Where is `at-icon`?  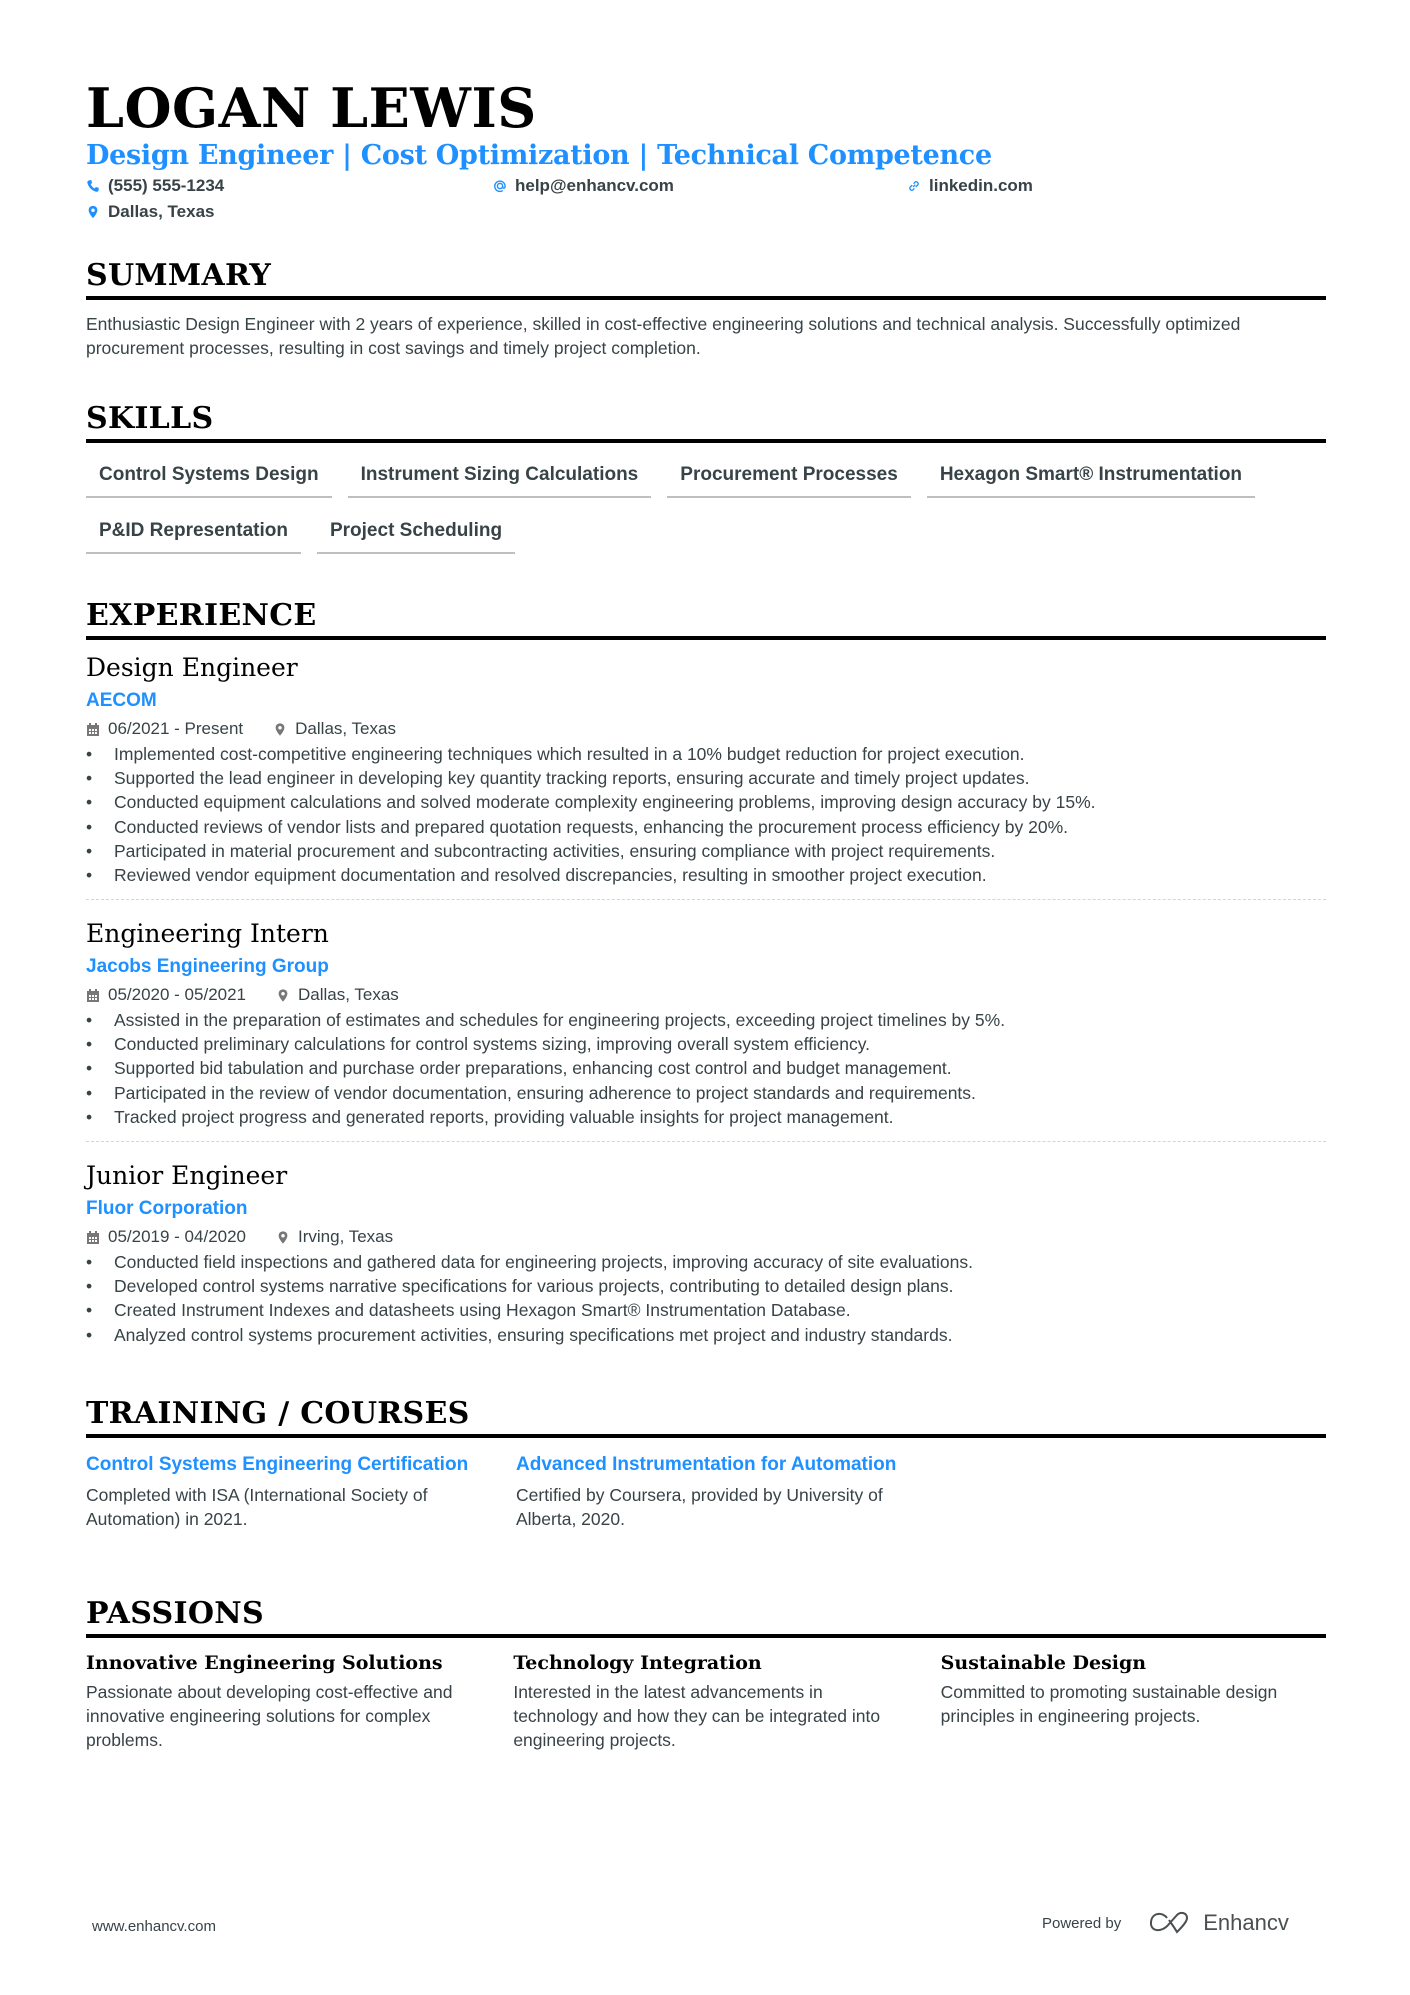
at-icon is located at coordinates (500, 186).